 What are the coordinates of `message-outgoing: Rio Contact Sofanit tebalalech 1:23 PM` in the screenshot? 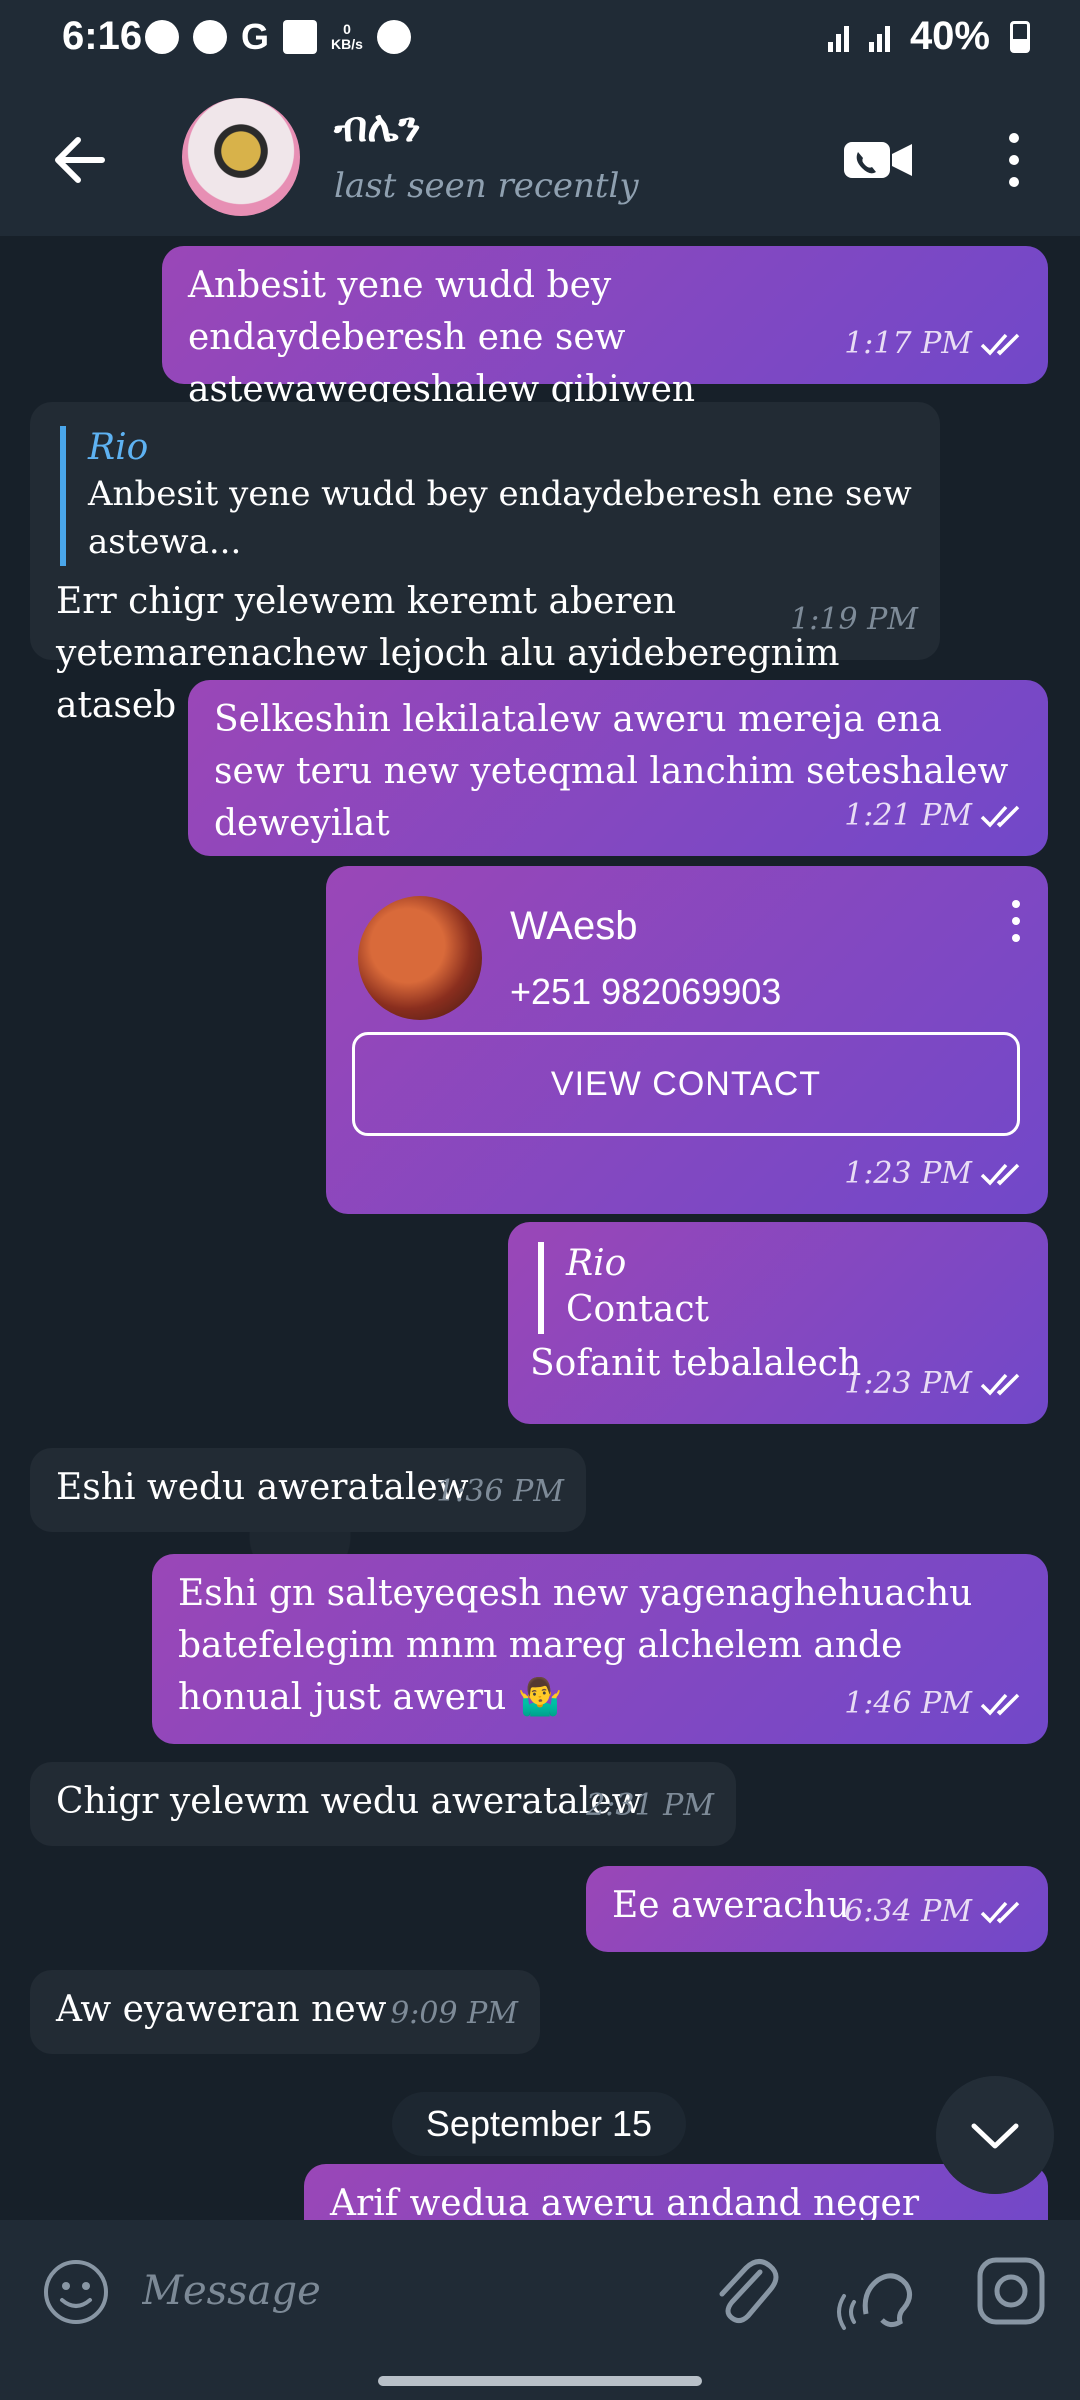 It's located at (778, 1323).